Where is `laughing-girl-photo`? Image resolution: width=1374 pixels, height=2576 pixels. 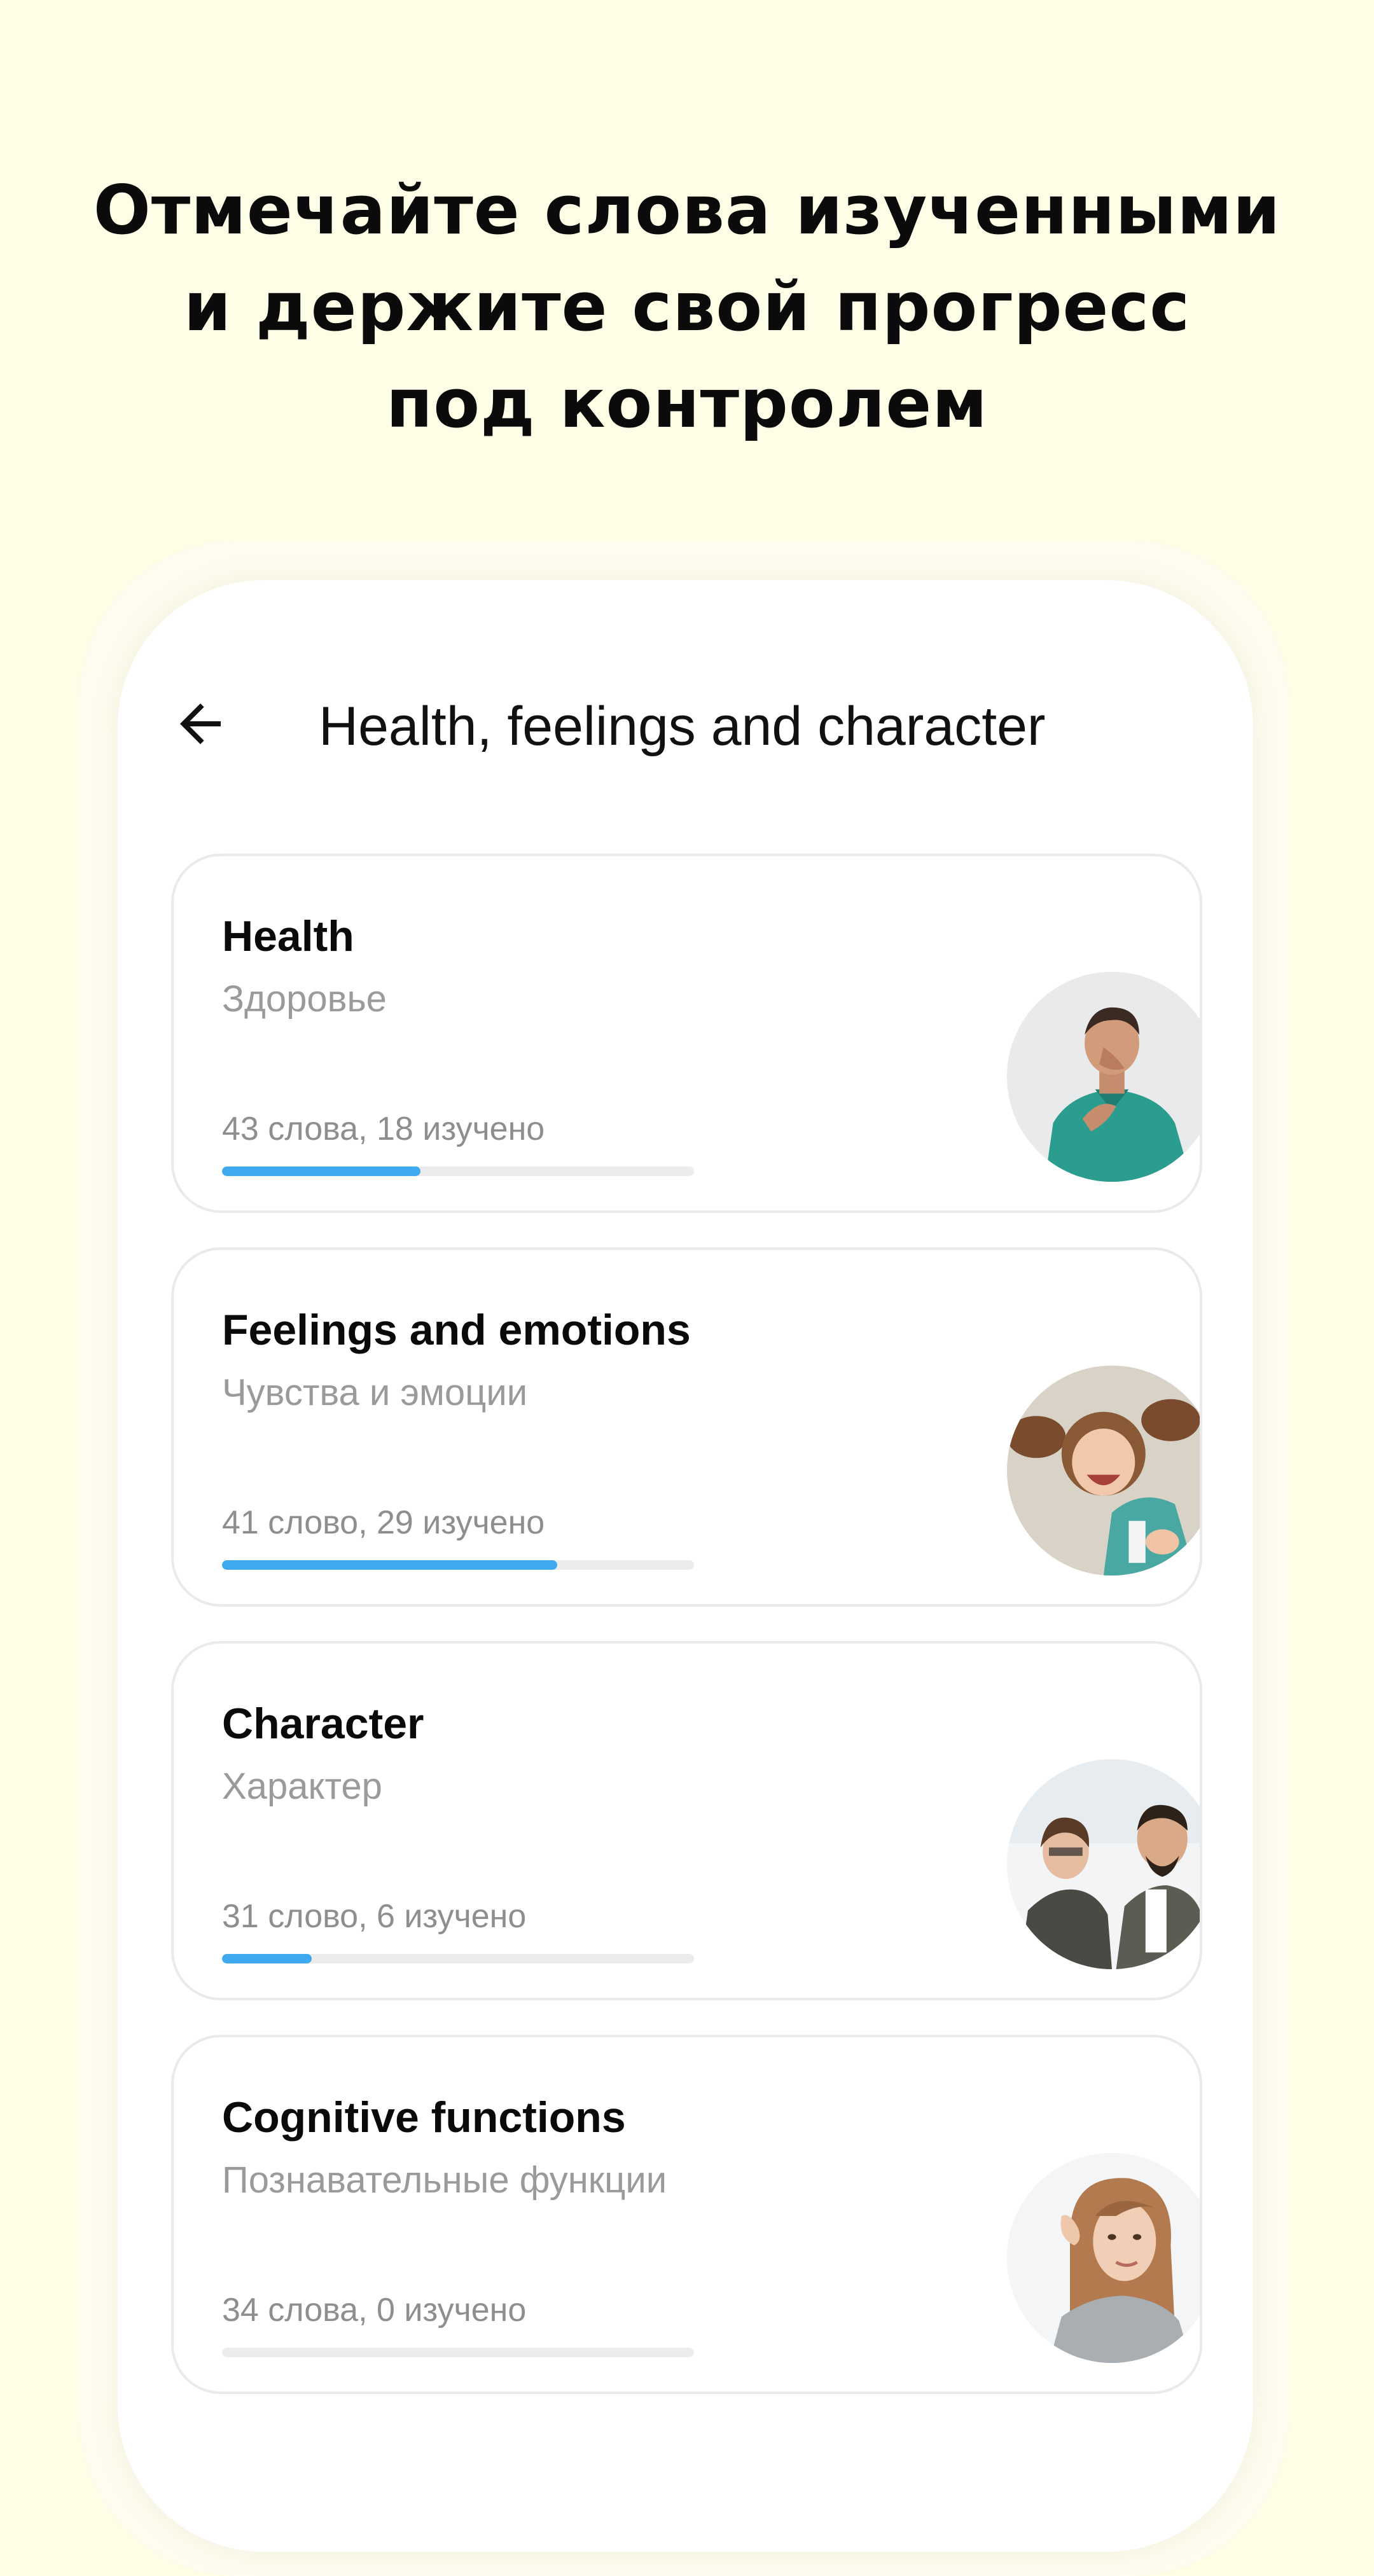 laughing-girl-photo is located at coordinates (1103, 1470).